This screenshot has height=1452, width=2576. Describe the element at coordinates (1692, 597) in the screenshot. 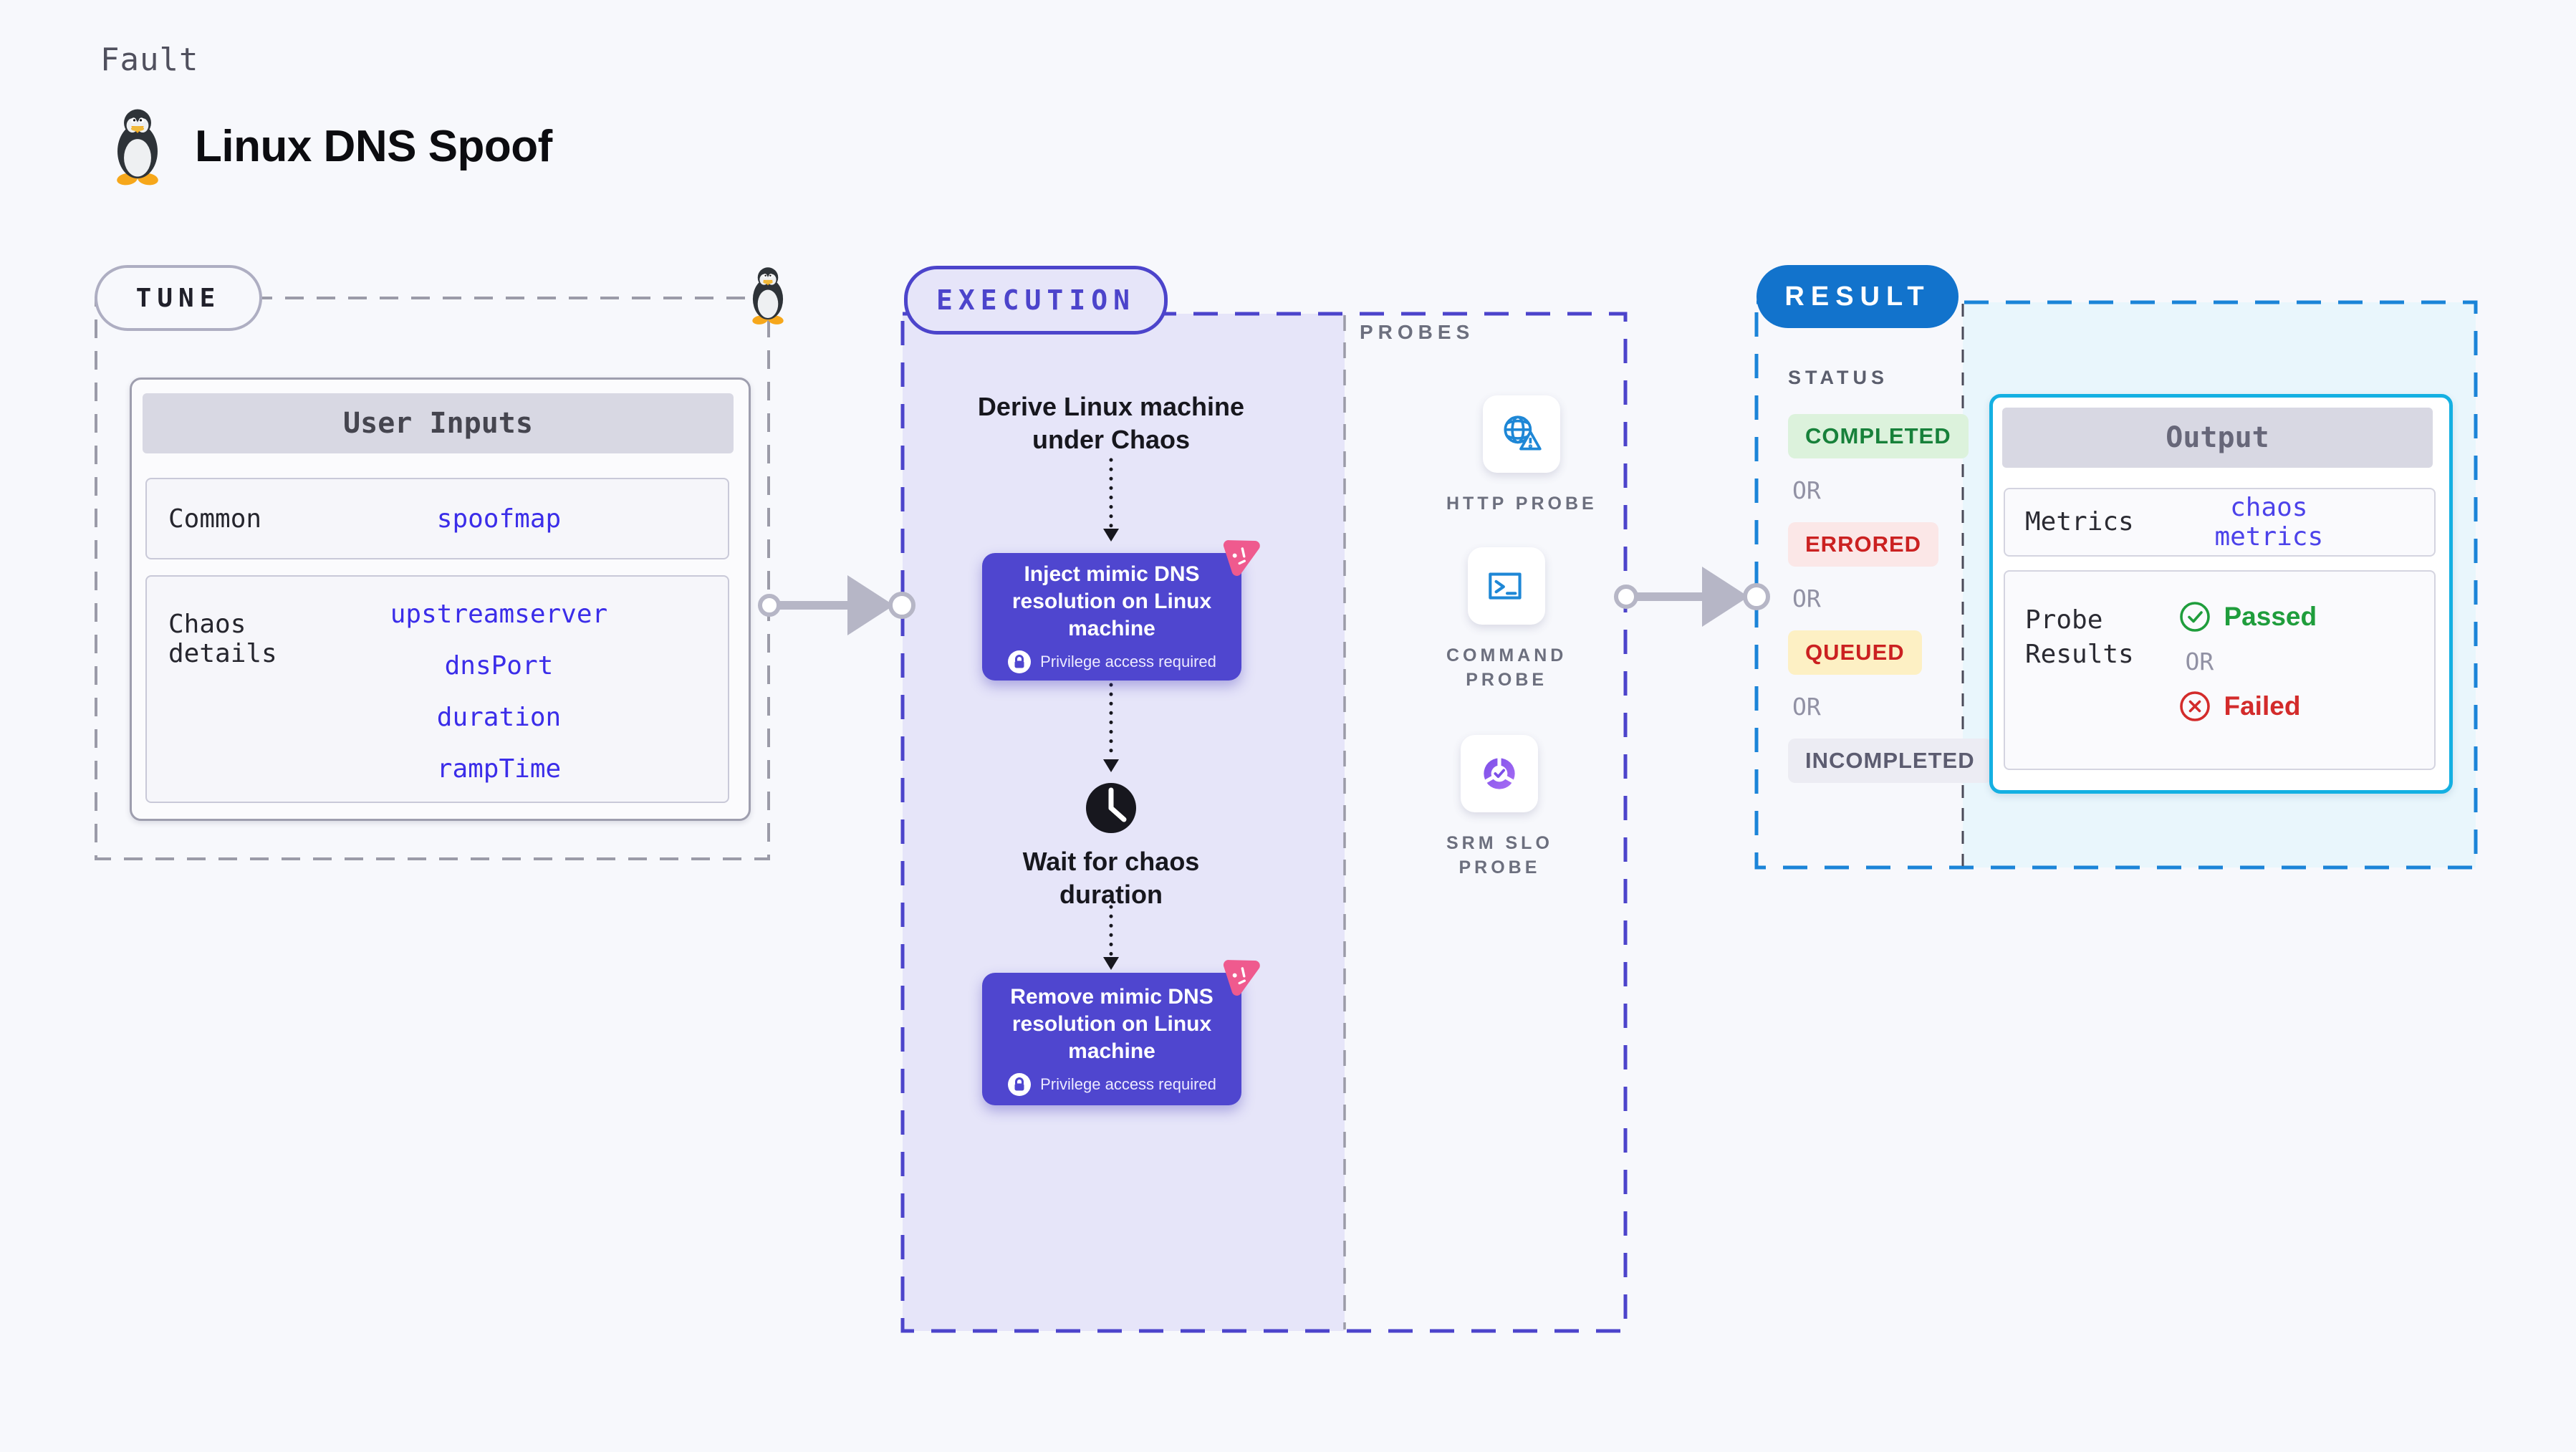

I see `arrow-execution-to-result` at that location.